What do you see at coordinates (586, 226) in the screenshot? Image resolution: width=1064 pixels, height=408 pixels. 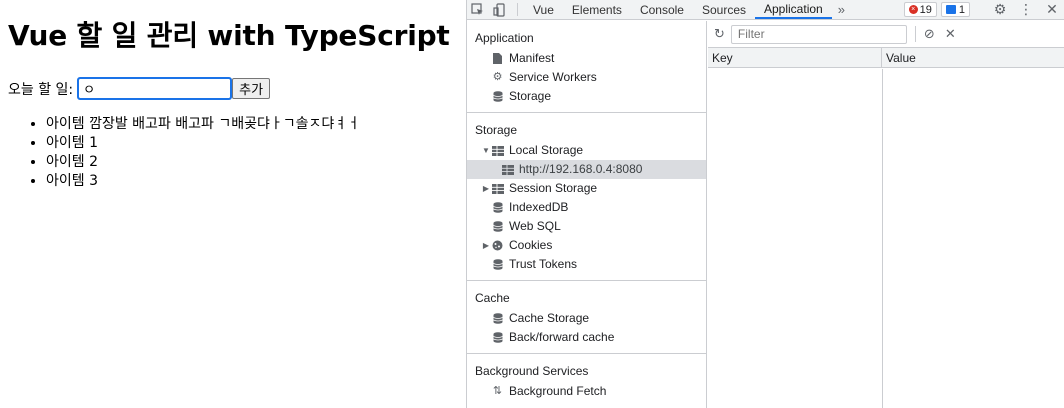 I see `sidebar-item-websql: Web SQL` at bounding box center [586, 226].